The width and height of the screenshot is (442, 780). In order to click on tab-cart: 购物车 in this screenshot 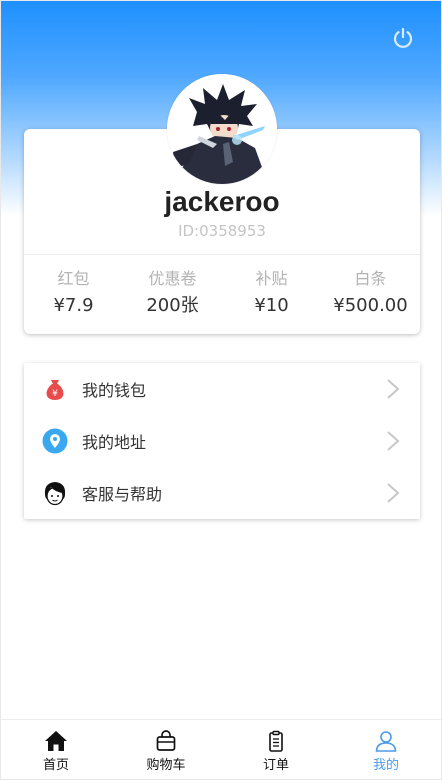, I will do `click(166, 749)`.